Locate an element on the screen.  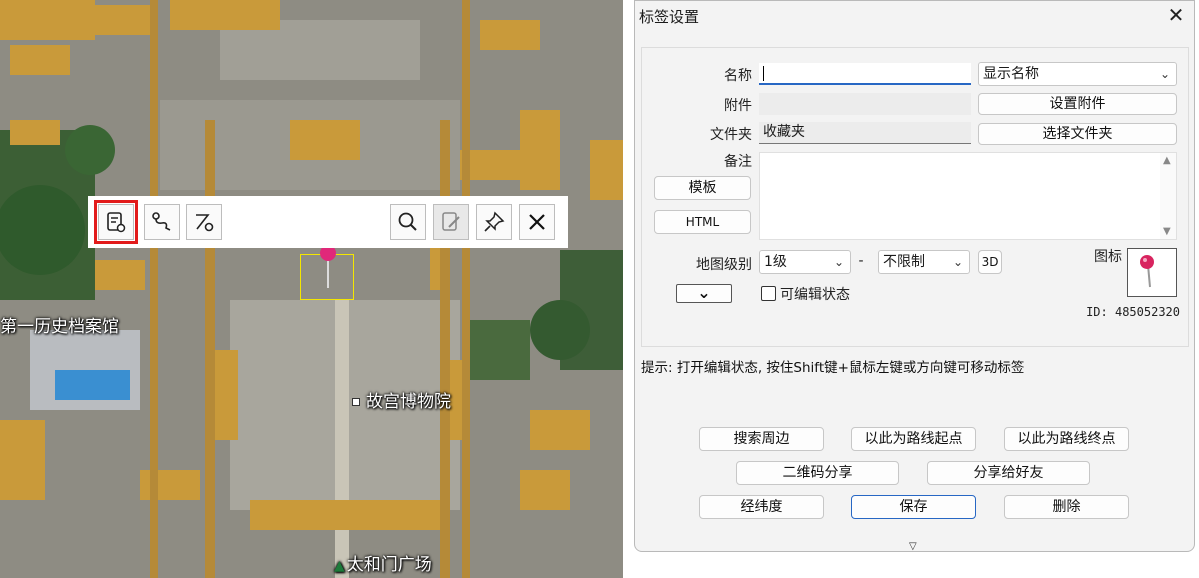
set-attachment-button: 设置附件 is located at coordinates (1077, 104).